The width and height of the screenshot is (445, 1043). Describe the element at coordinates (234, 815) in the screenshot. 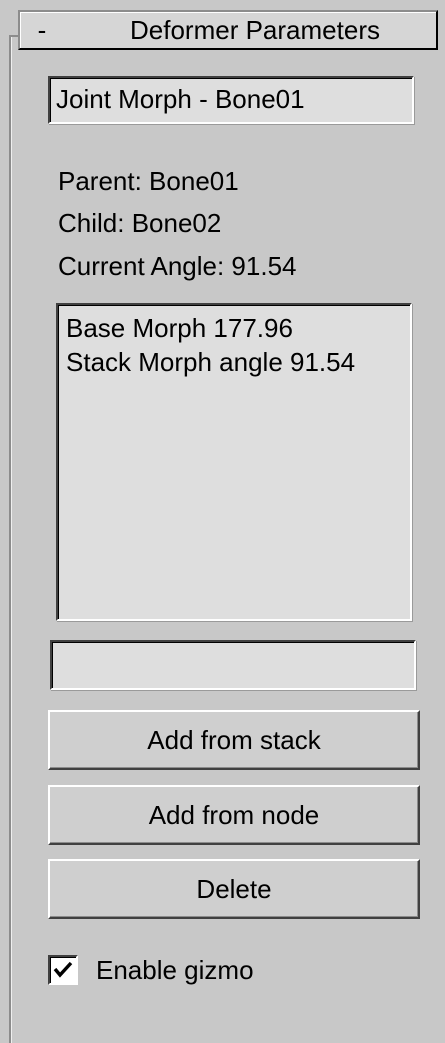

I see `add-from-node-button: Add from node` at that location.